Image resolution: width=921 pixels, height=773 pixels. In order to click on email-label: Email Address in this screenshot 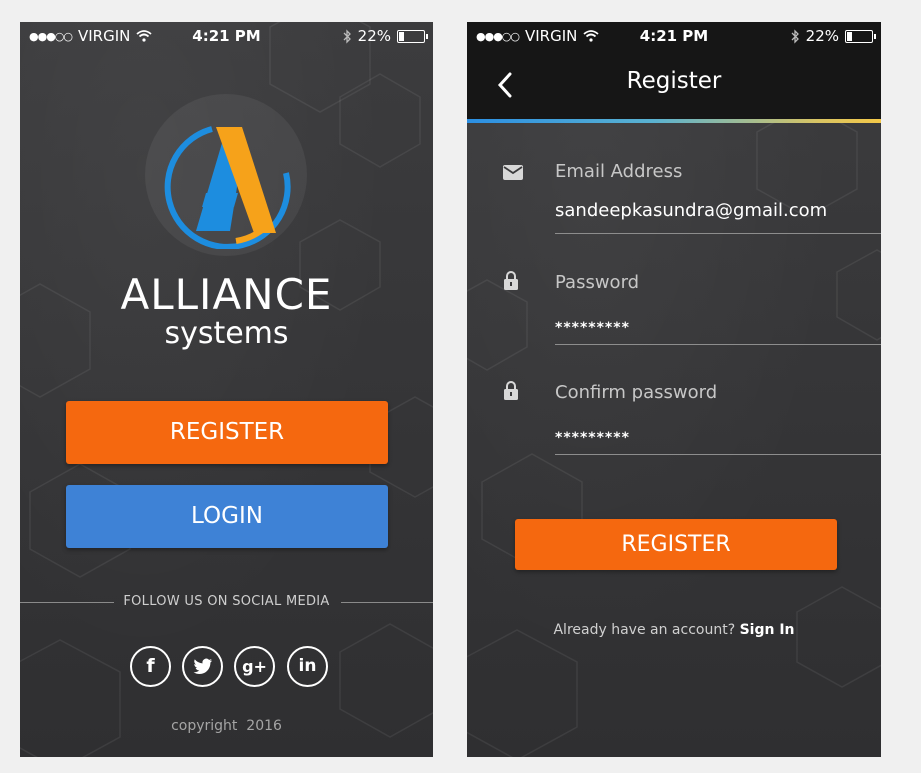, I will do `click(619, 171)`.